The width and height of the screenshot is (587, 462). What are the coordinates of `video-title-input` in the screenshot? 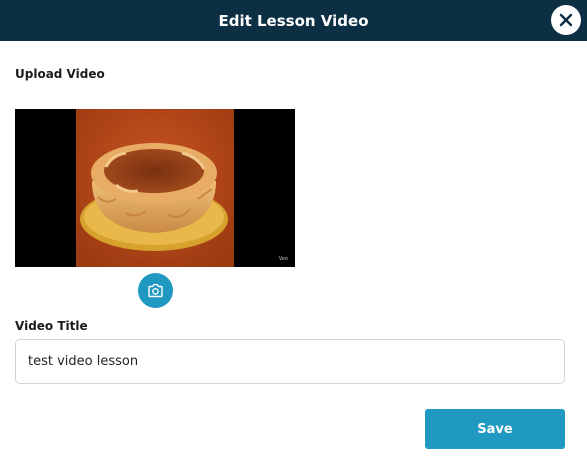 It's located at (290, 361).